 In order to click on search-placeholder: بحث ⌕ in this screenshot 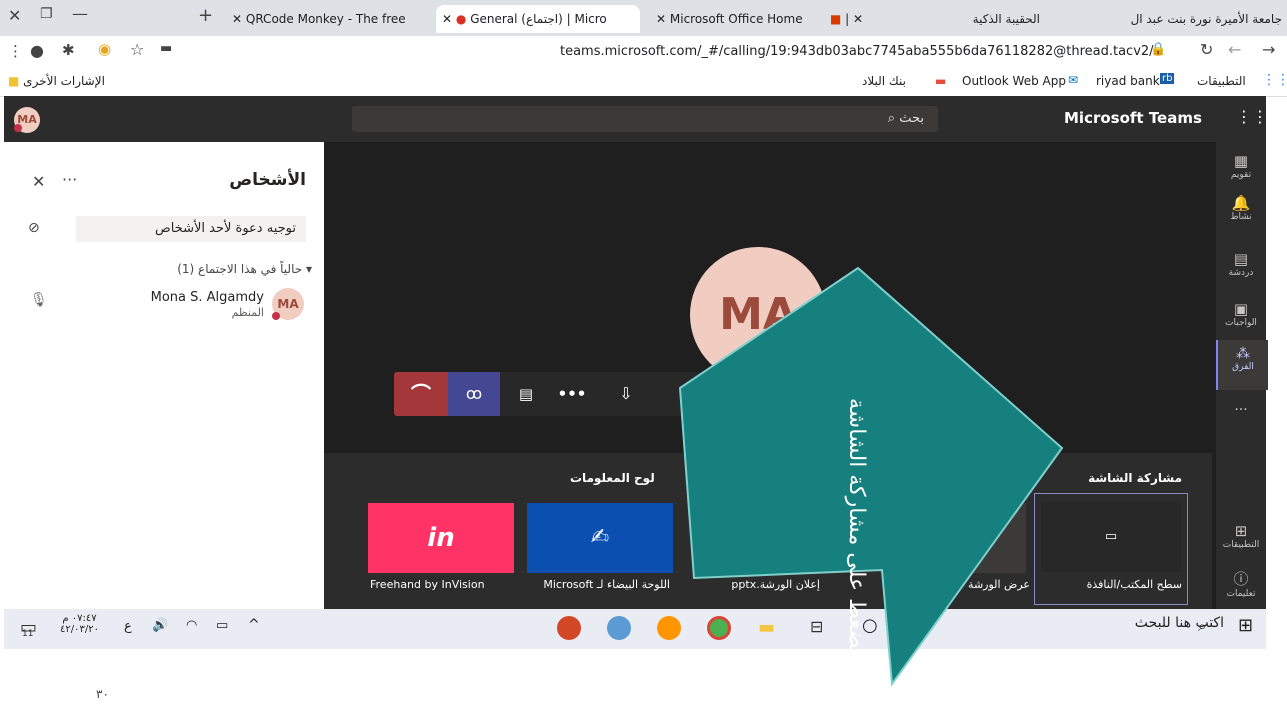, I will do `click(905, 118)`.